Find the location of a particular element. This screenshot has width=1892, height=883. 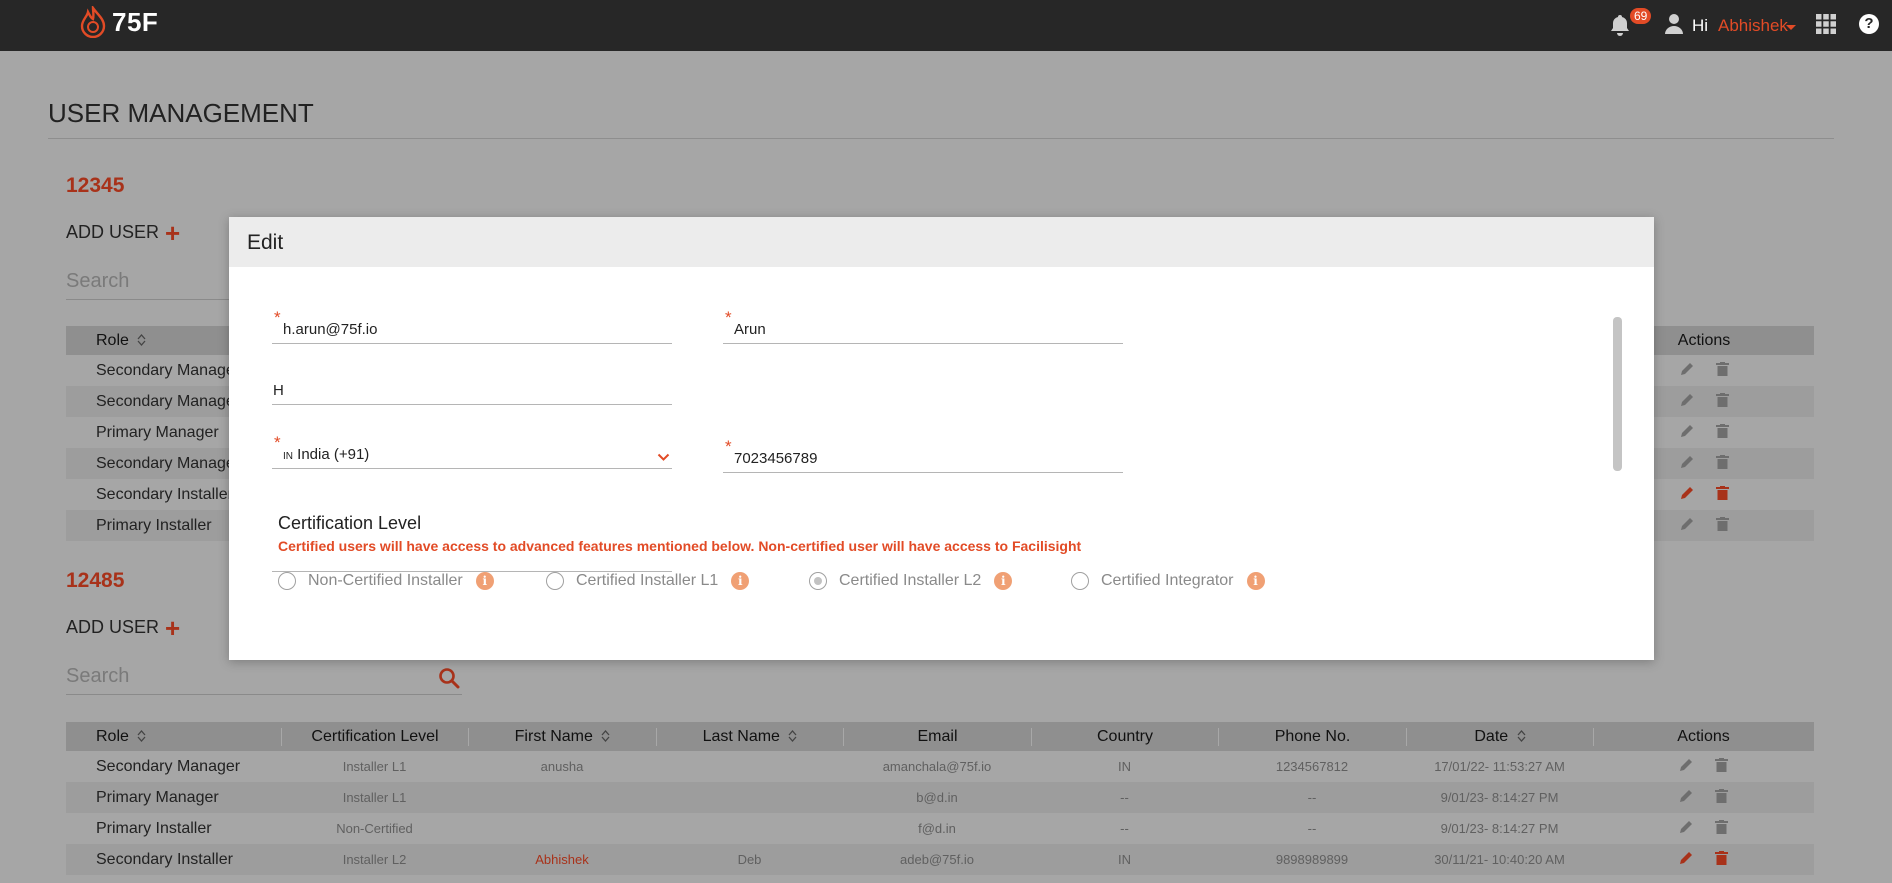

brand-logo: 75F is located at coordinates (118, 22).